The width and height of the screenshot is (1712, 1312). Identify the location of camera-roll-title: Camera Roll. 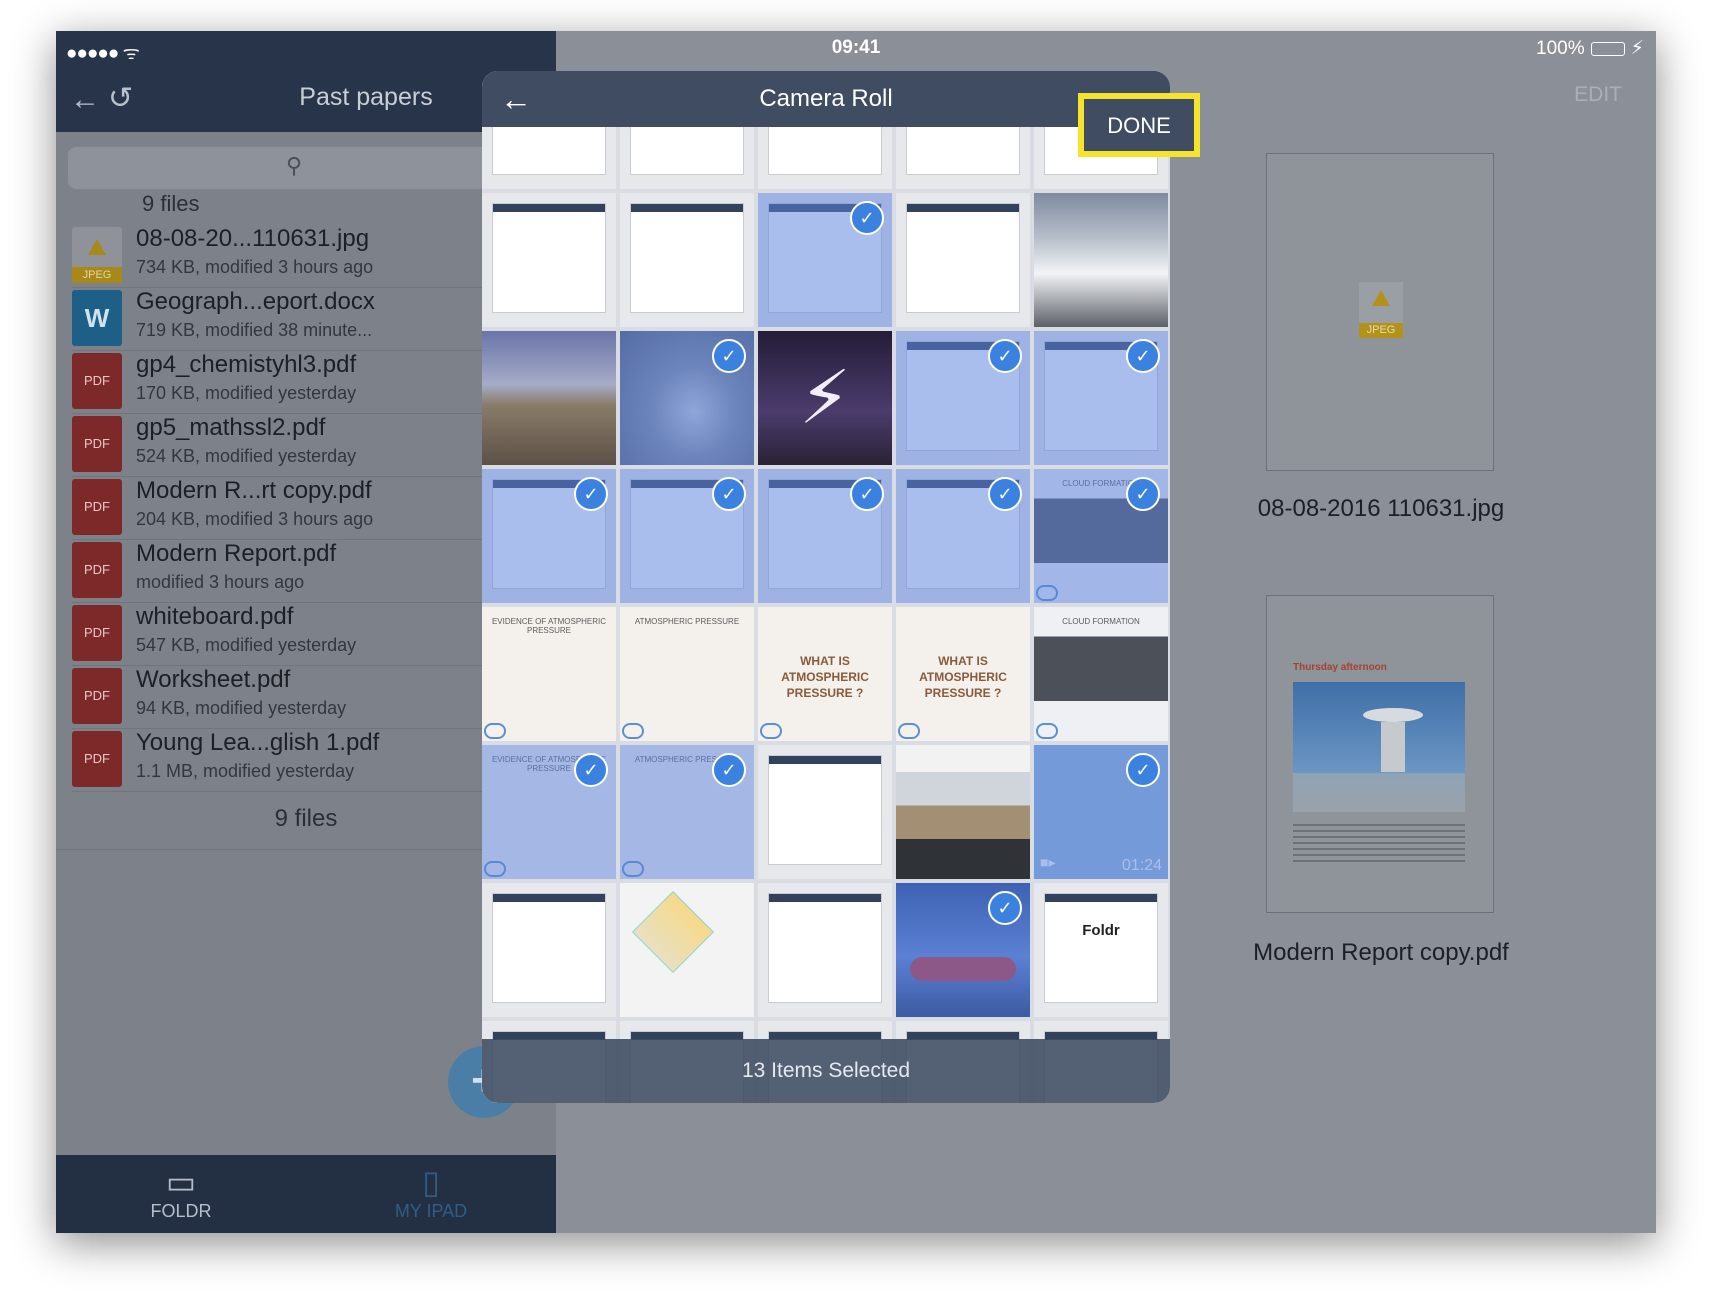
(826, 98).